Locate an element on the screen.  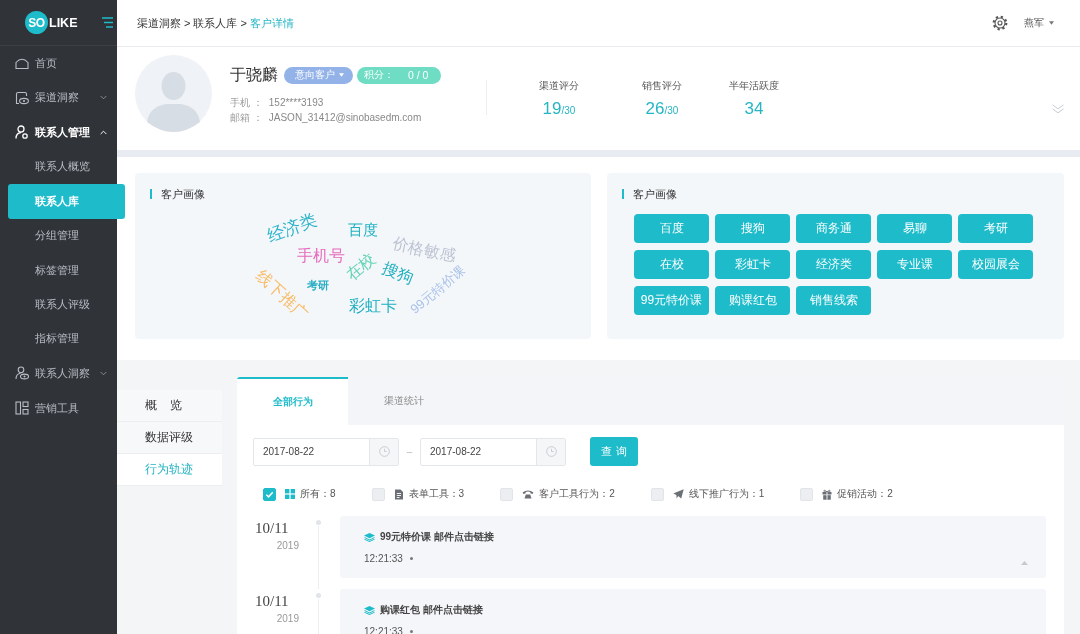
cloud-word: 彩虹卡 is located at coordinates (373, 306).